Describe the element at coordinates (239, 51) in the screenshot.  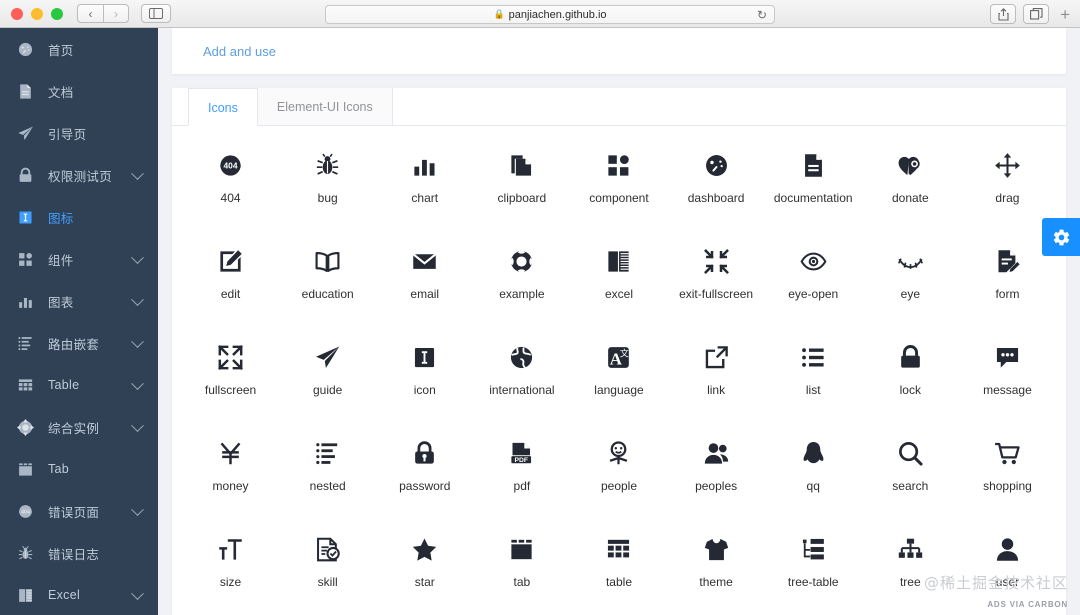
I see `breadcrumb-current: Add and use` at that location.